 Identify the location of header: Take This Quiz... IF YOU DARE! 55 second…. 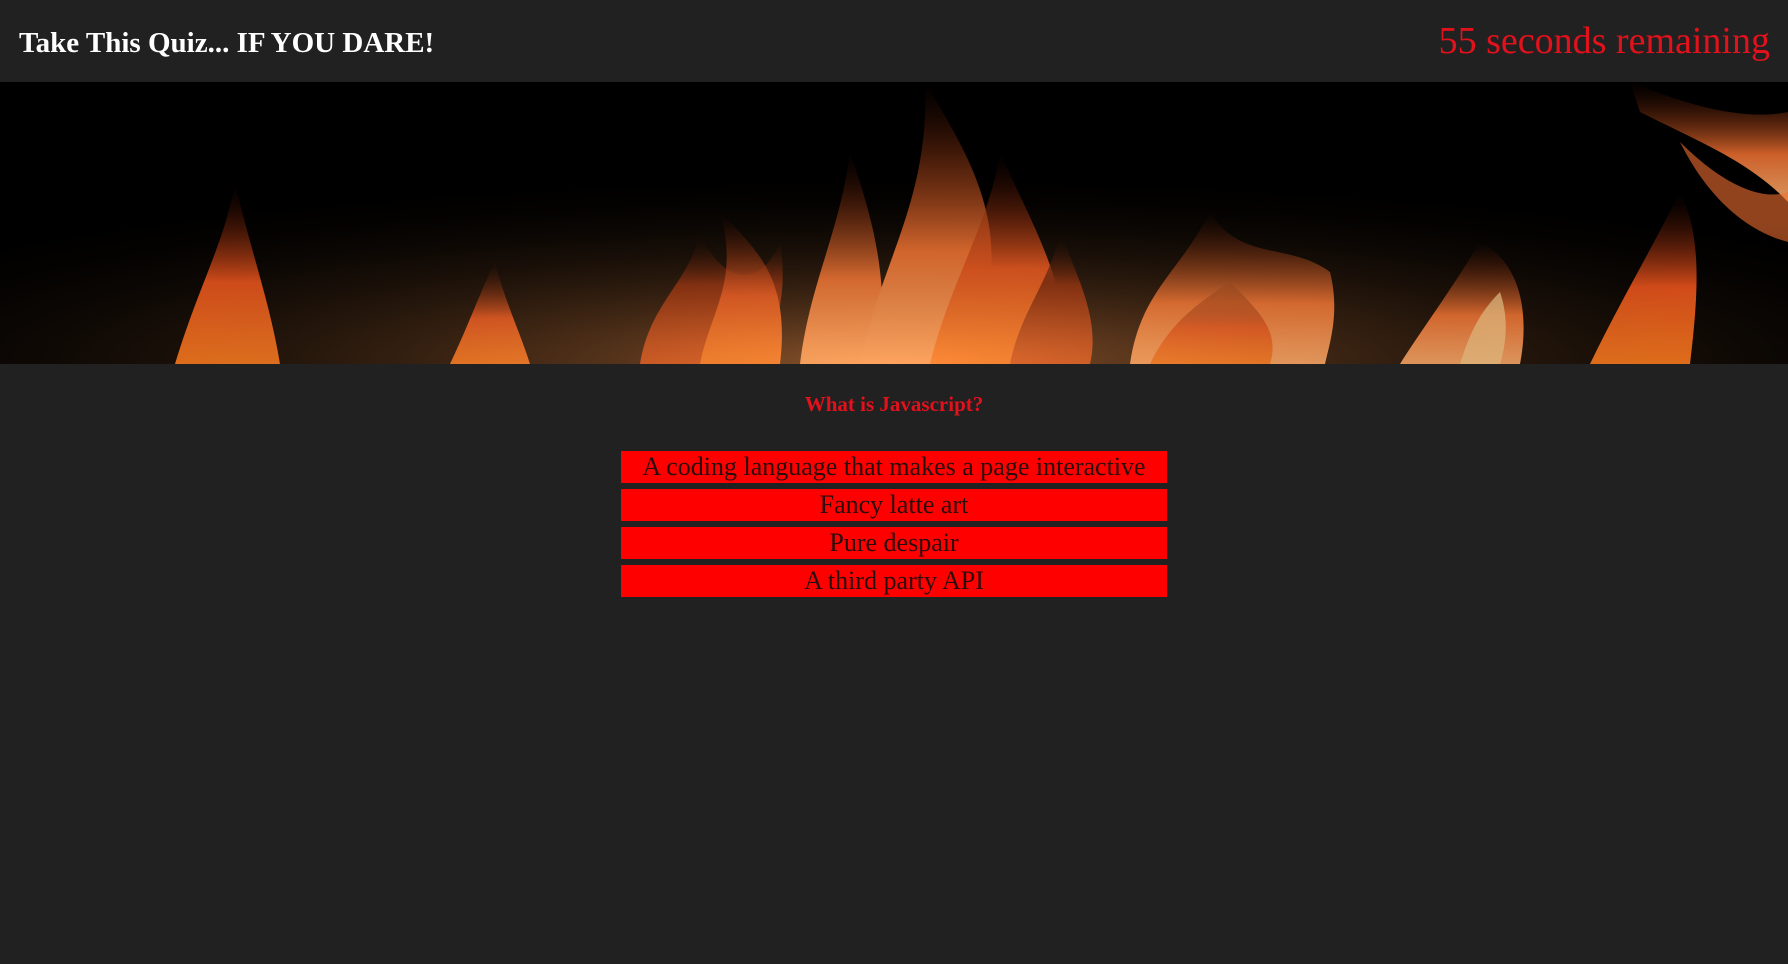
(894, 41).